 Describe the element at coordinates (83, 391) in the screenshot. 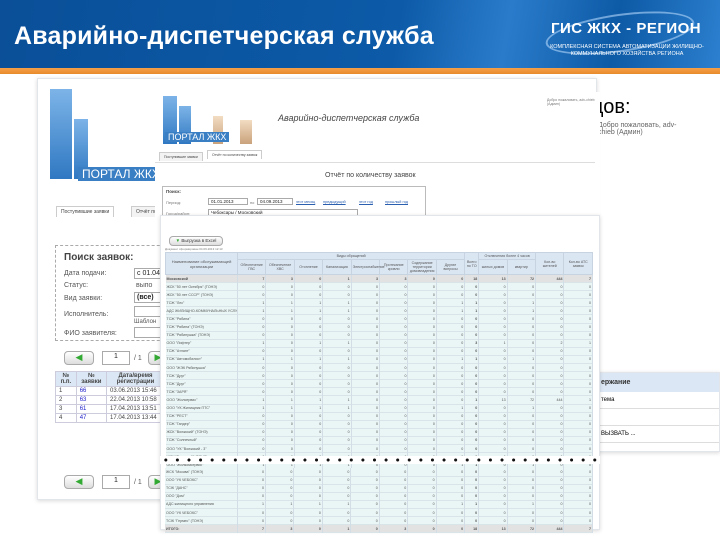

I see `request-link: 66` at that location.